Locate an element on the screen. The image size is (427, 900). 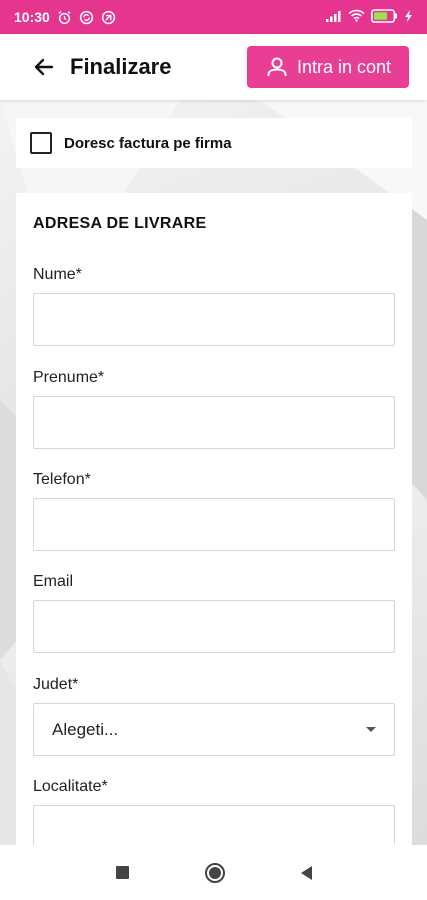
last-name-label: Nume* is located at coordinates (57, 274).